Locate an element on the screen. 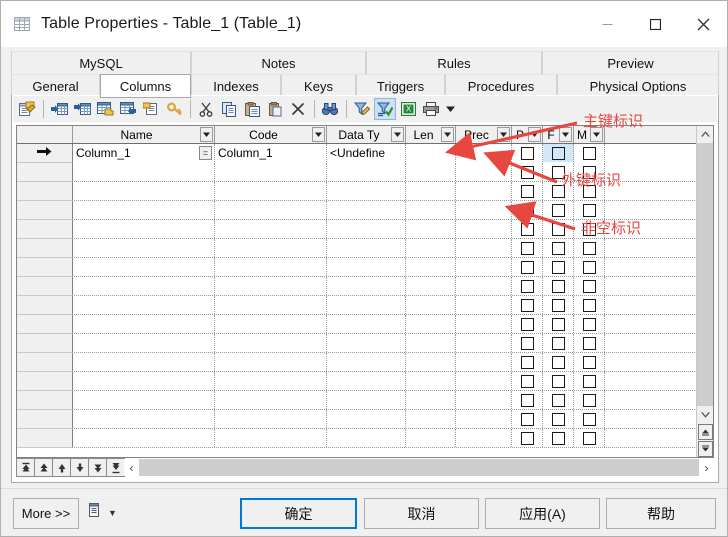 The height and width of the screenshot is (537, 728). cell-code: Column_1 is located at coordinates (271, 153).